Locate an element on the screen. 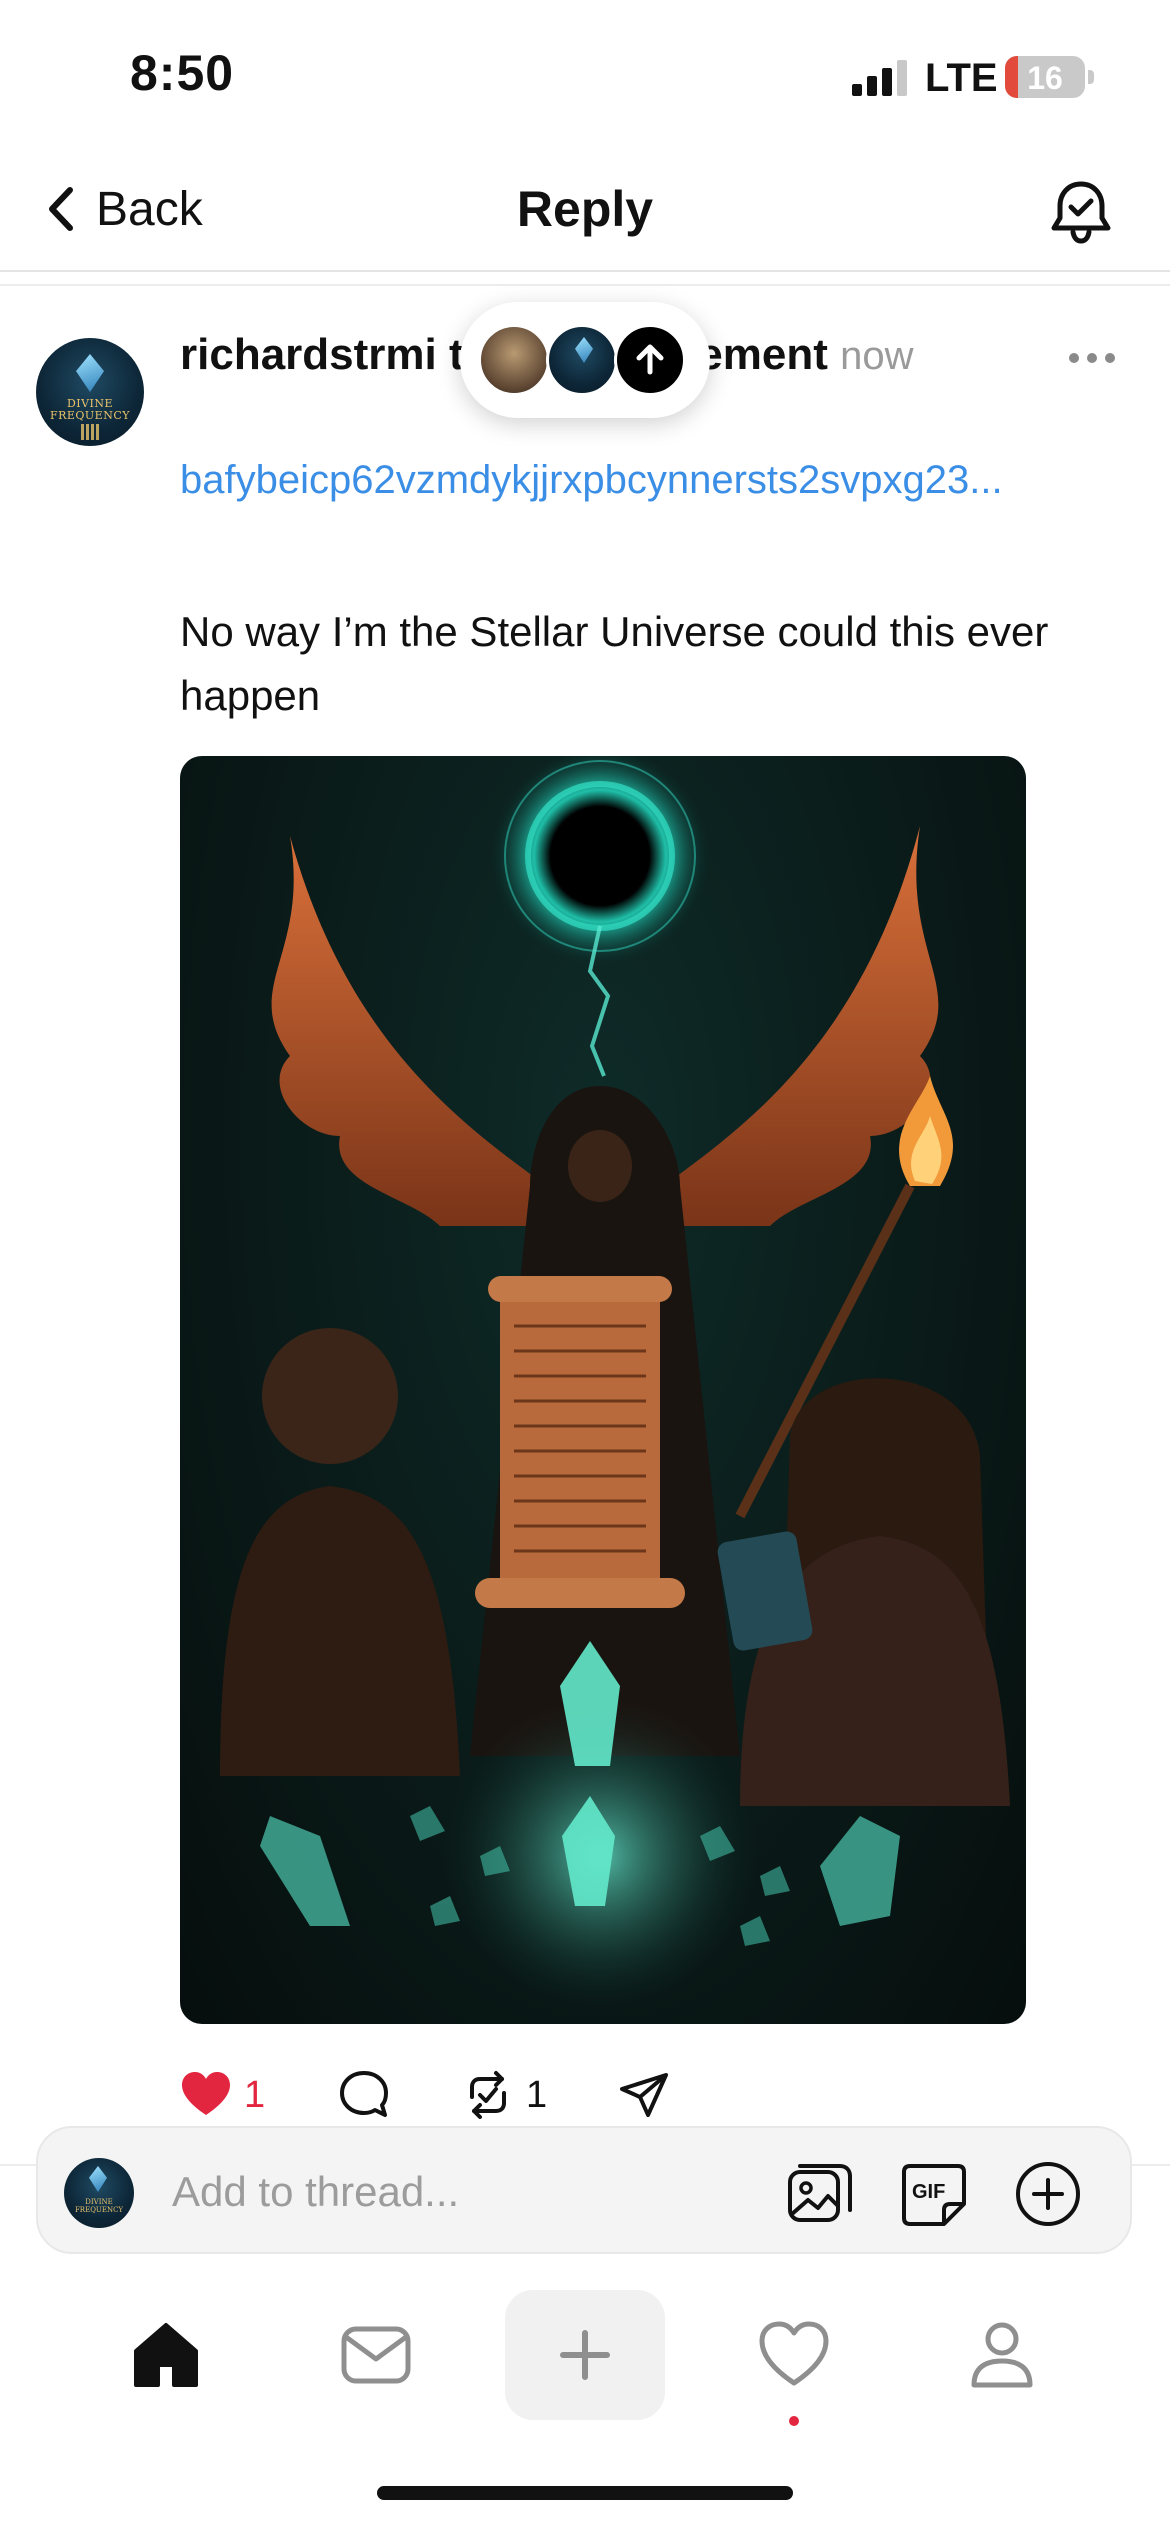 This screenshot has width=1170, height=2532. plus-icon is located at coordinates (585, 2355).